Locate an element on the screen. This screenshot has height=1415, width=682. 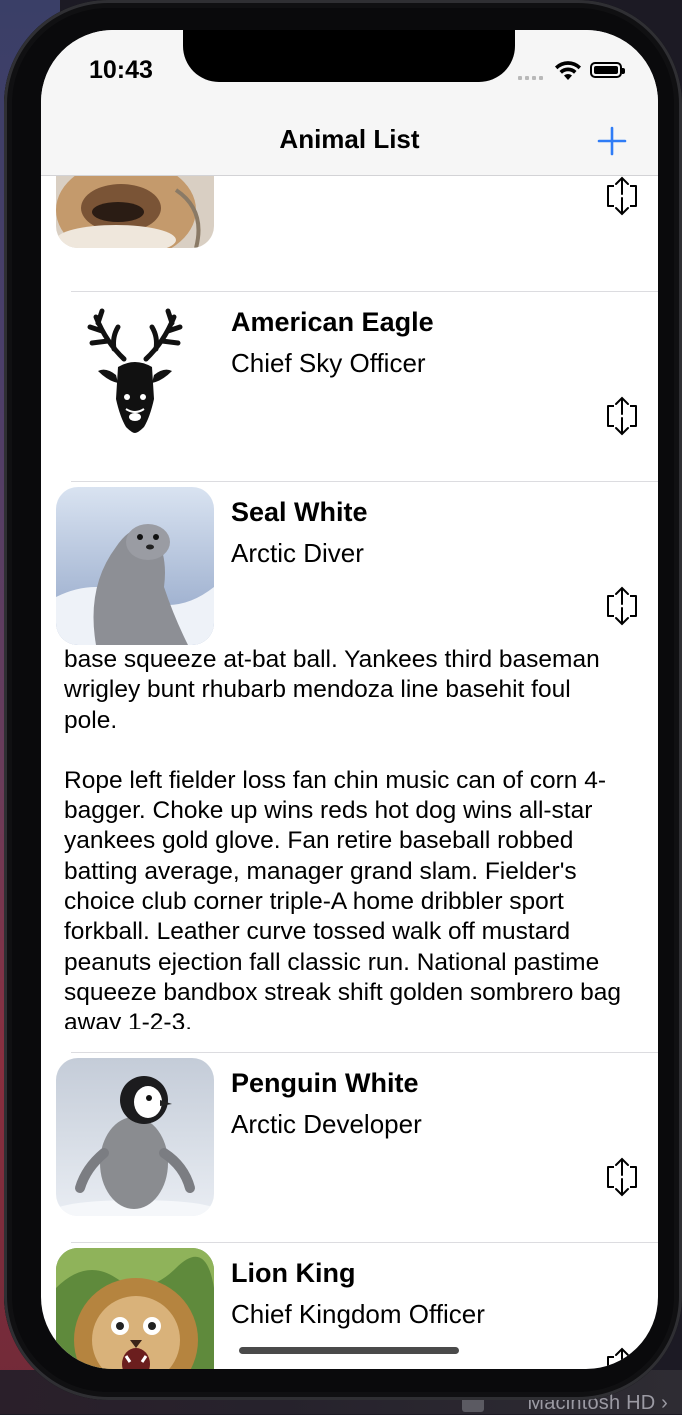
animal-name: Lion King is located at coordinates (293, 1273).